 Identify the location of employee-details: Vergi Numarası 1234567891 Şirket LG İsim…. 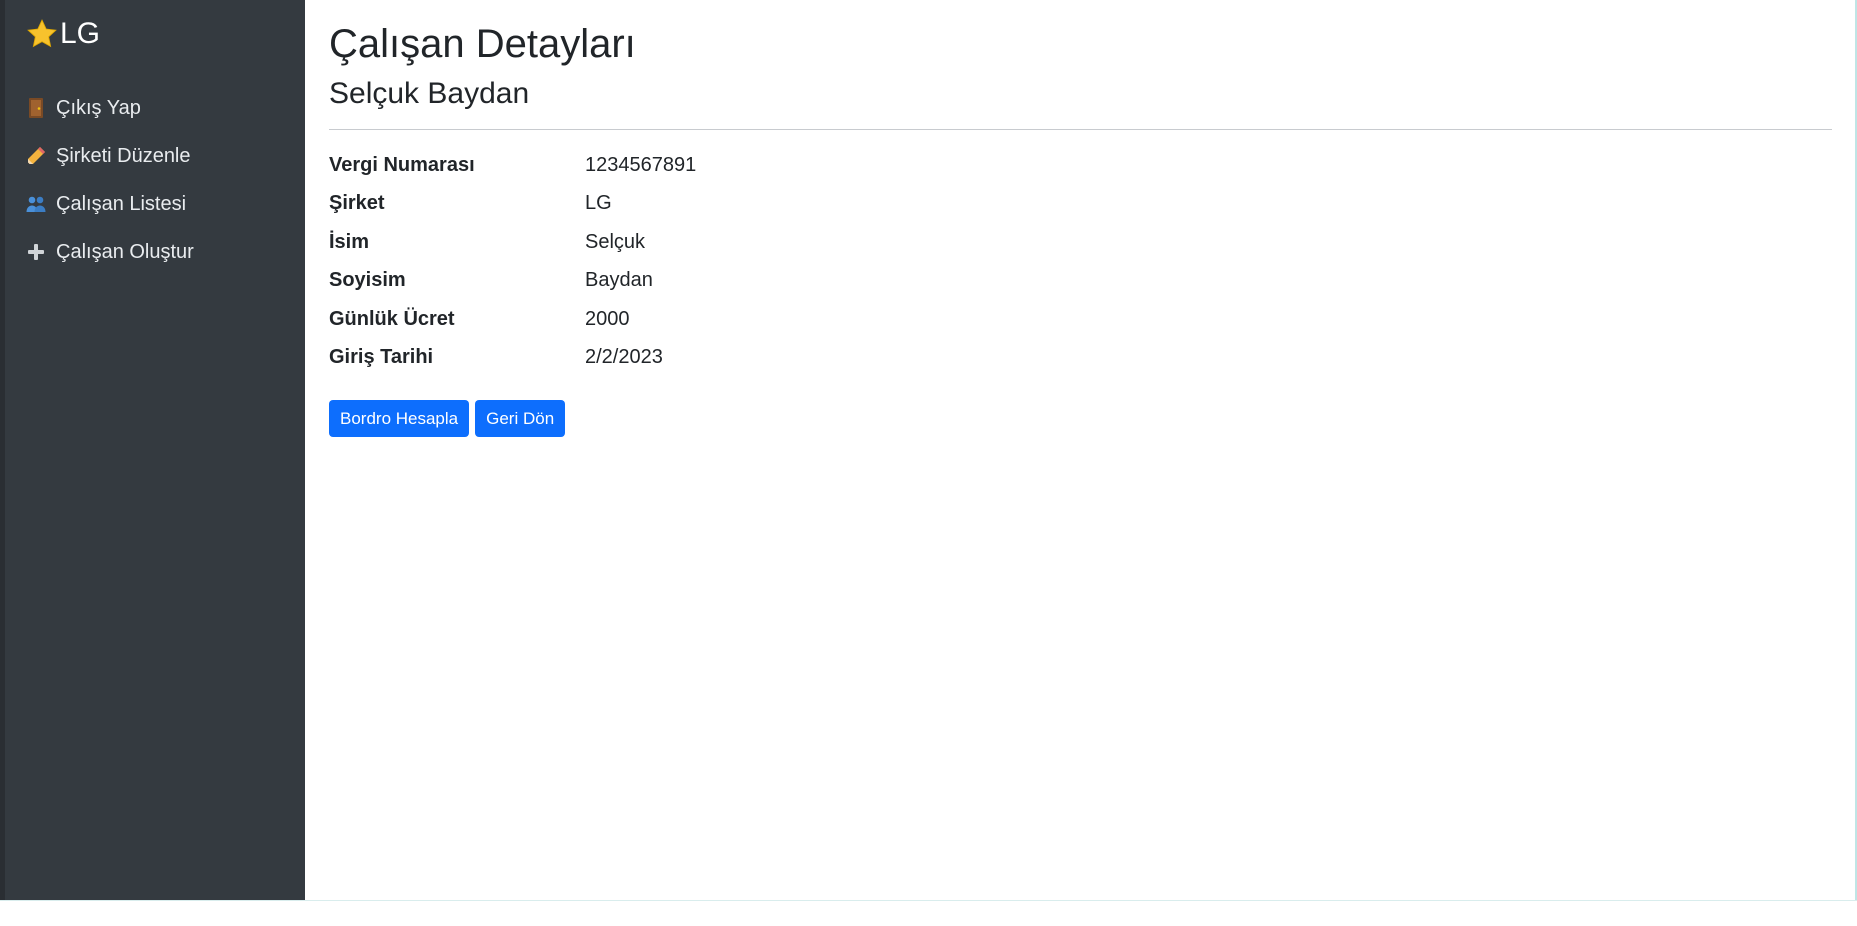
(512, 261).